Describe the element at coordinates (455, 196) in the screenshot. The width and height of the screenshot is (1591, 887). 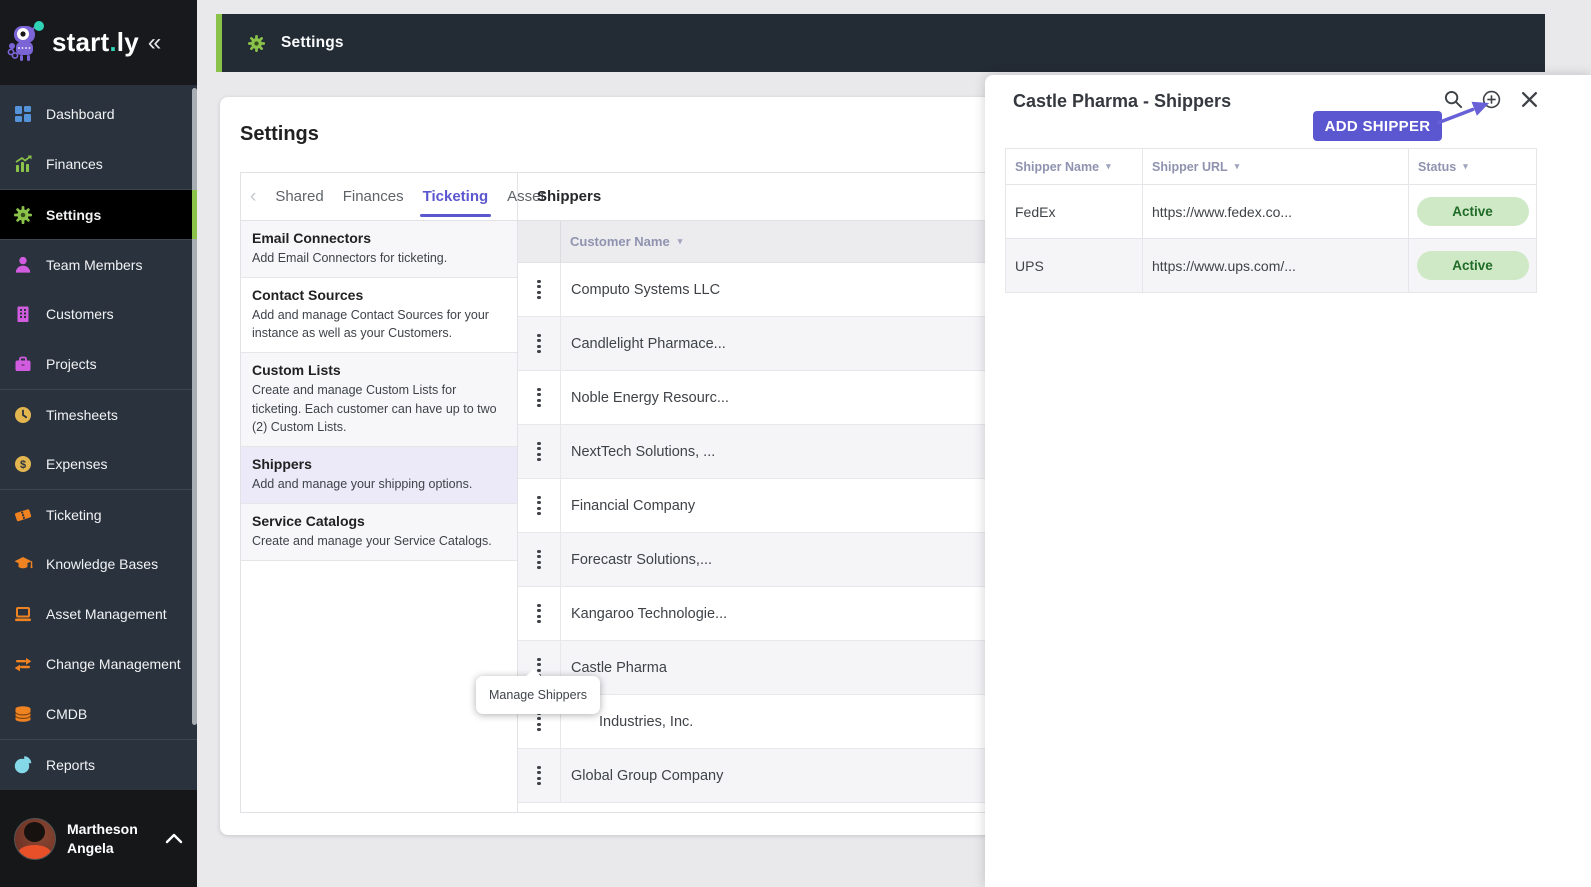
I see `settings-tab: Ticketing` at that location.